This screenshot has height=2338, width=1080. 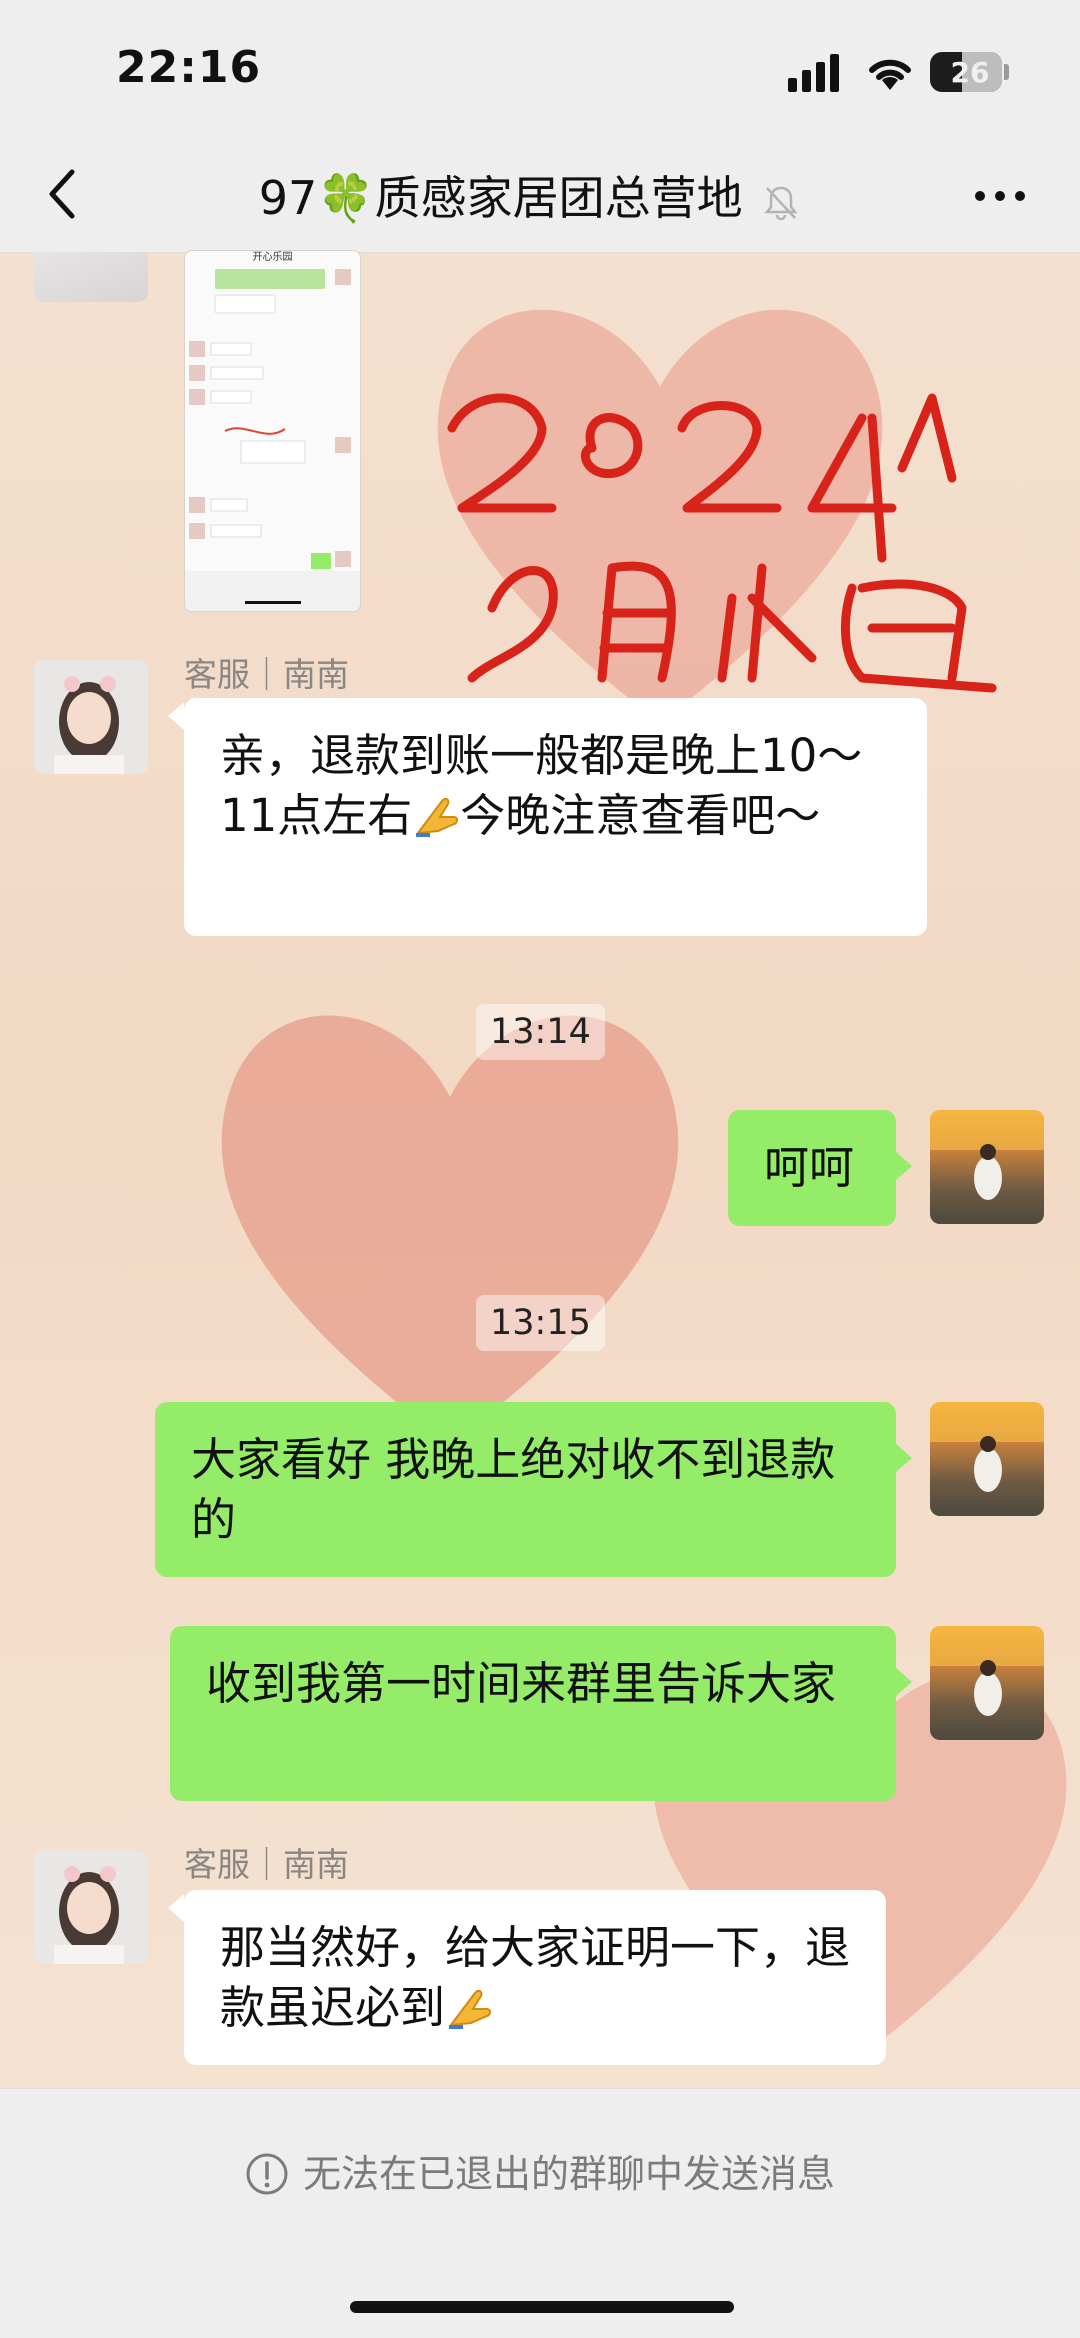 I want to click on message-bubble: 亲，退款到账一般都是晚上10～11点左右 今晚注意查看吧～, so click(x=555, y=817).